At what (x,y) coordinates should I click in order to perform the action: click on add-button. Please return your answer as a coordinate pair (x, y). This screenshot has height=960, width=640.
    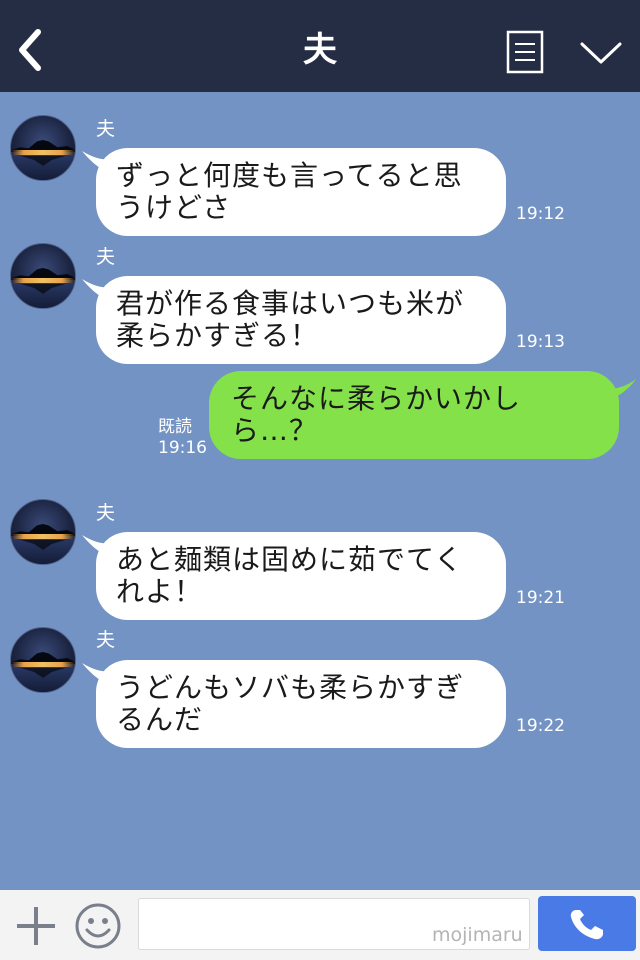
    Looking at the image, I should click on (36, 926).